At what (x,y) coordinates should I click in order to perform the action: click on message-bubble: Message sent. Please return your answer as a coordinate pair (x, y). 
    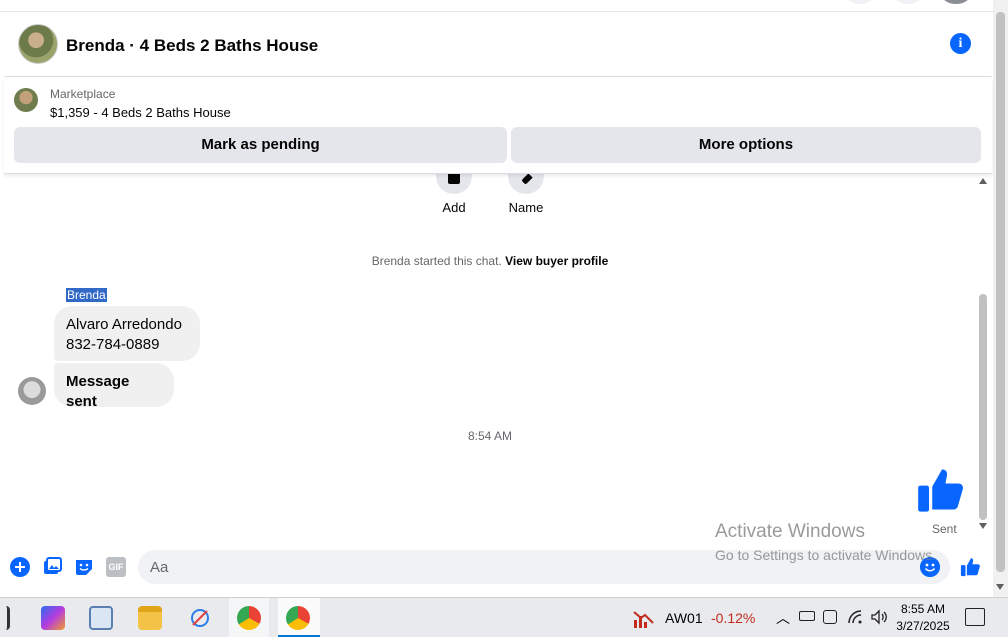
    Looking at the image, I should click on (114, 386).